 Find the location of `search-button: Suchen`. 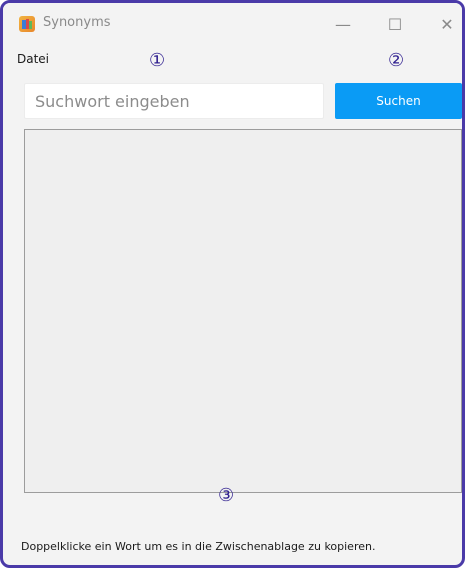

search-button: Suchen is located at coordinates (398, 101).